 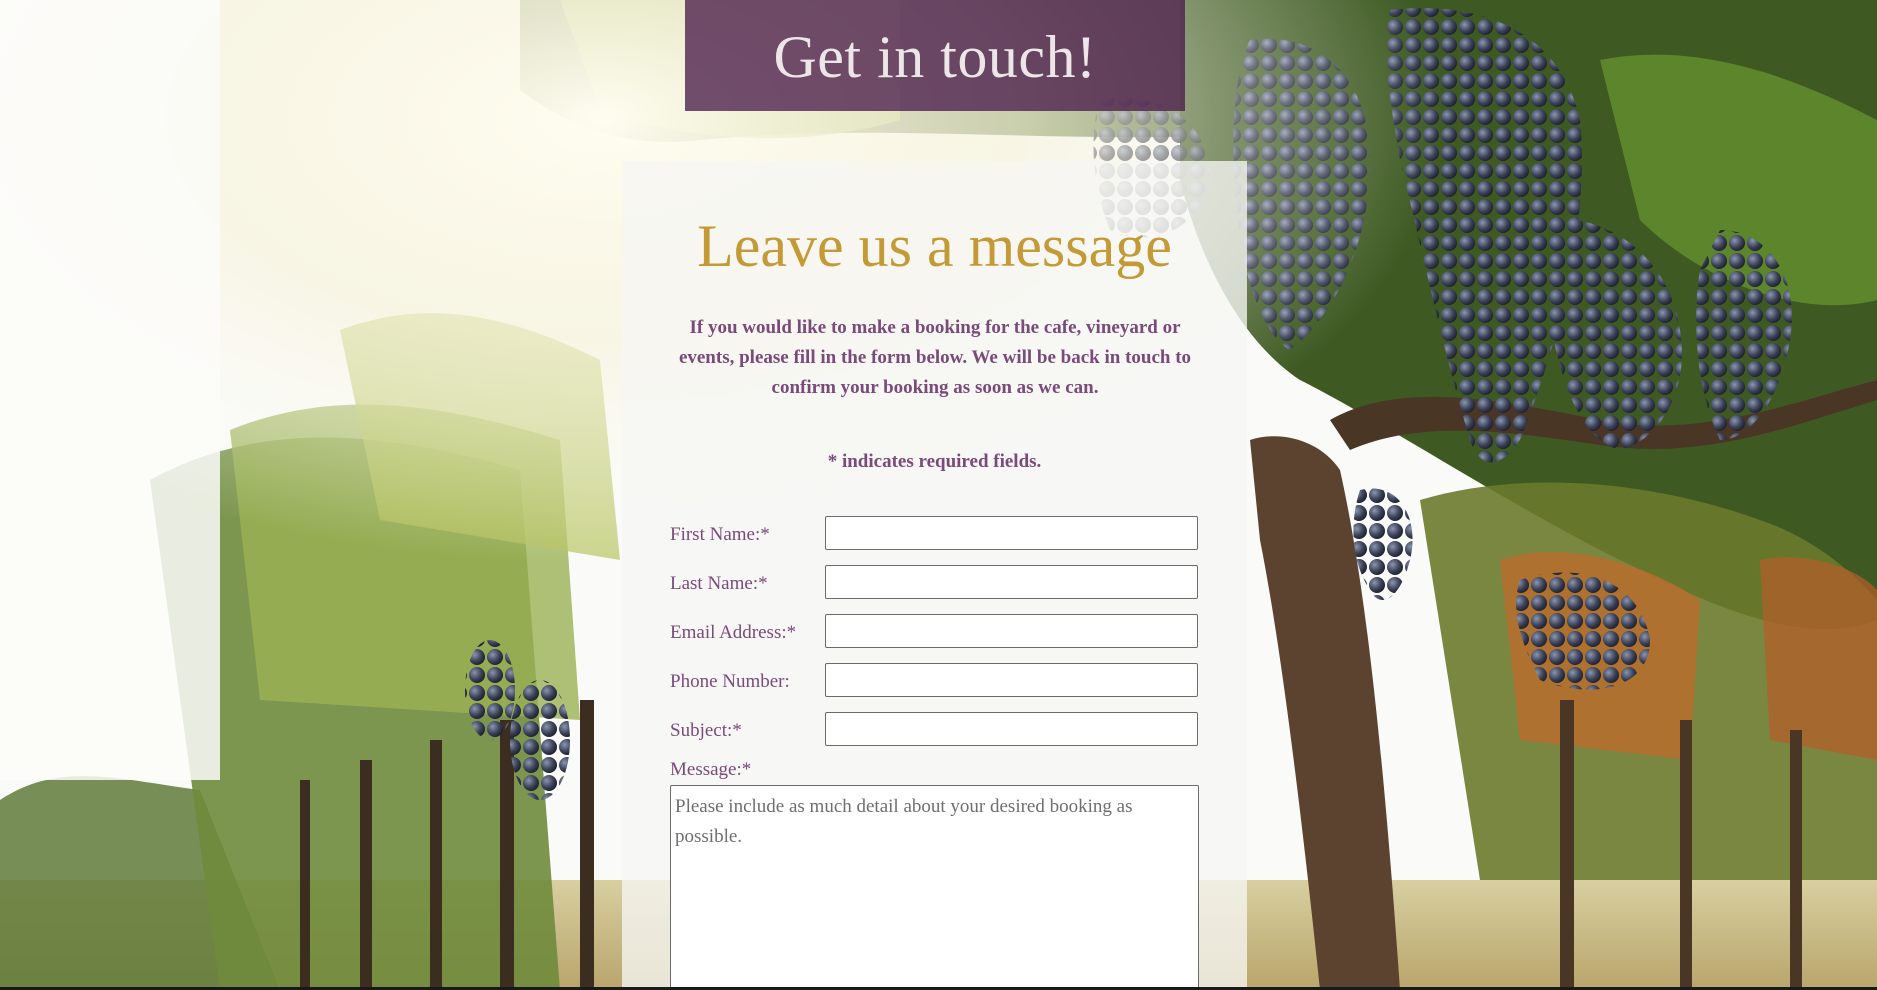 What do you see at coordinates (934, 461) in the screenshot?
I see `required-fields-note: * indicates required fields.` at bounding box center [934, 461].